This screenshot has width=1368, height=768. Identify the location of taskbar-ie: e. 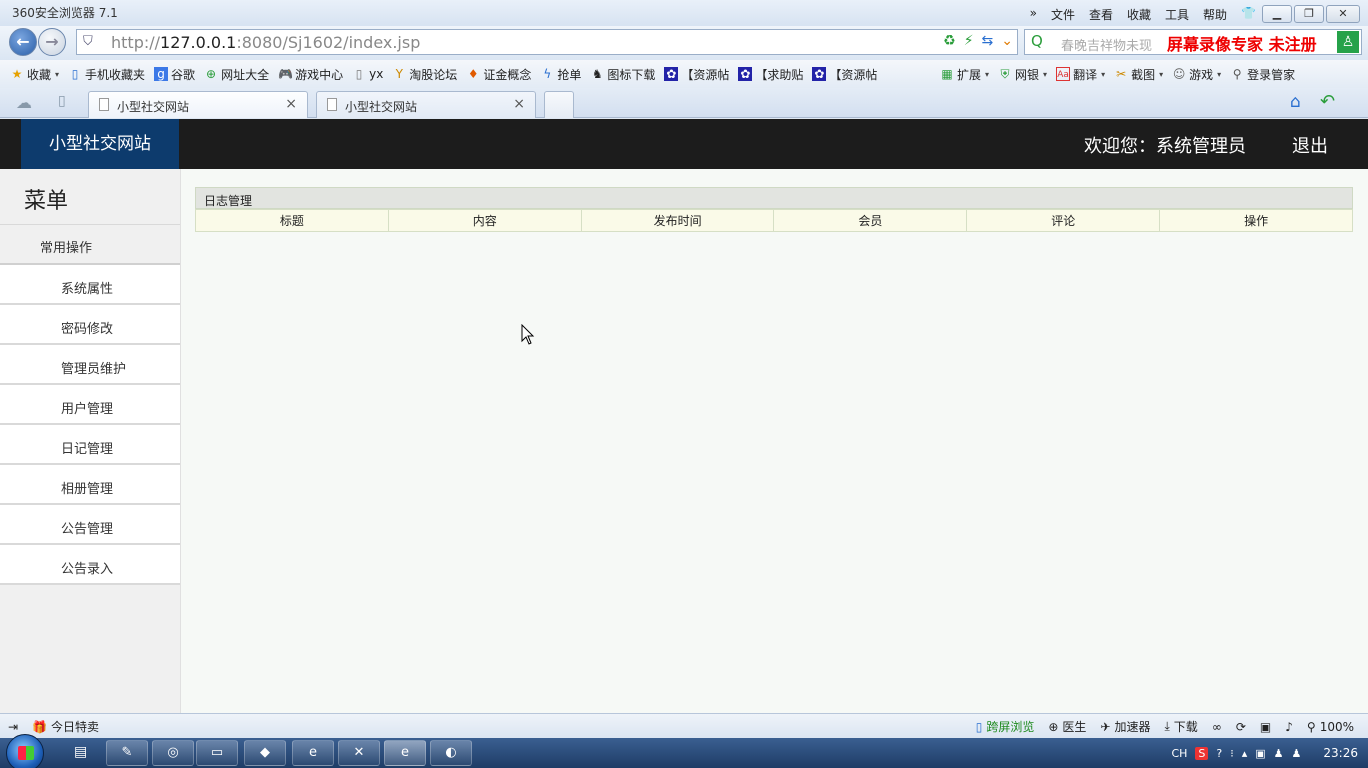
(313, 753).